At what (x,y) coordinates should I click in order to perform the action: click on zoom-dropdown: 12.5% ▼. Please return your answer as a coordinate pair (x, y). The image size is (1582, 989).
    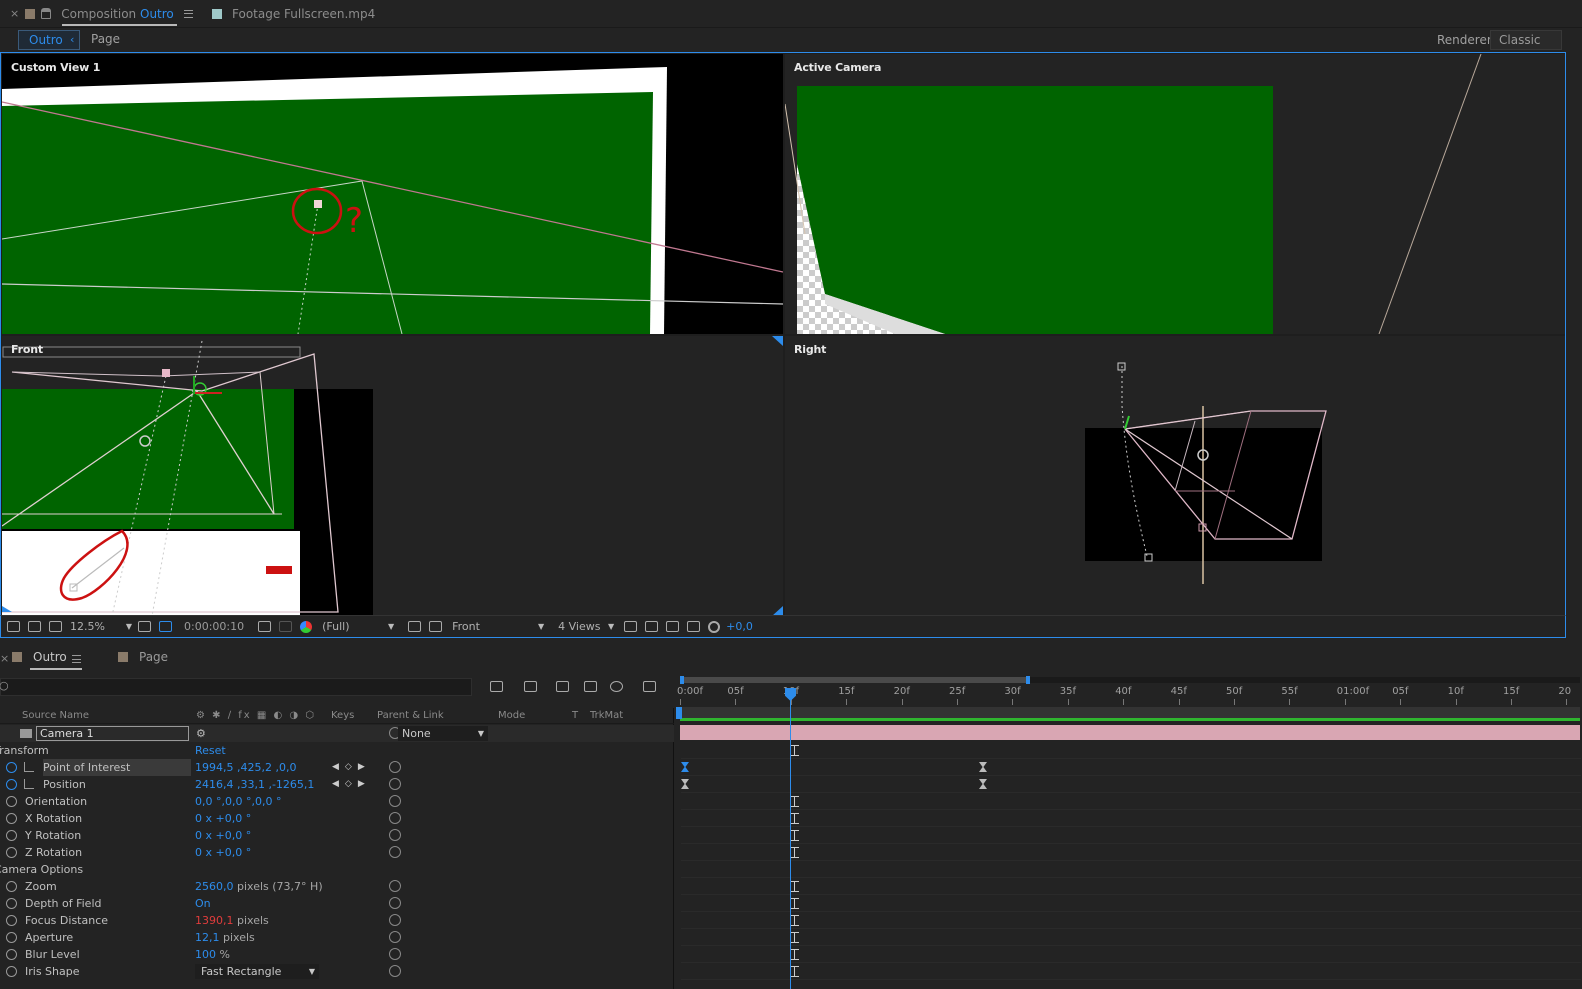
    Looking at the image, I should click on (101, 626).